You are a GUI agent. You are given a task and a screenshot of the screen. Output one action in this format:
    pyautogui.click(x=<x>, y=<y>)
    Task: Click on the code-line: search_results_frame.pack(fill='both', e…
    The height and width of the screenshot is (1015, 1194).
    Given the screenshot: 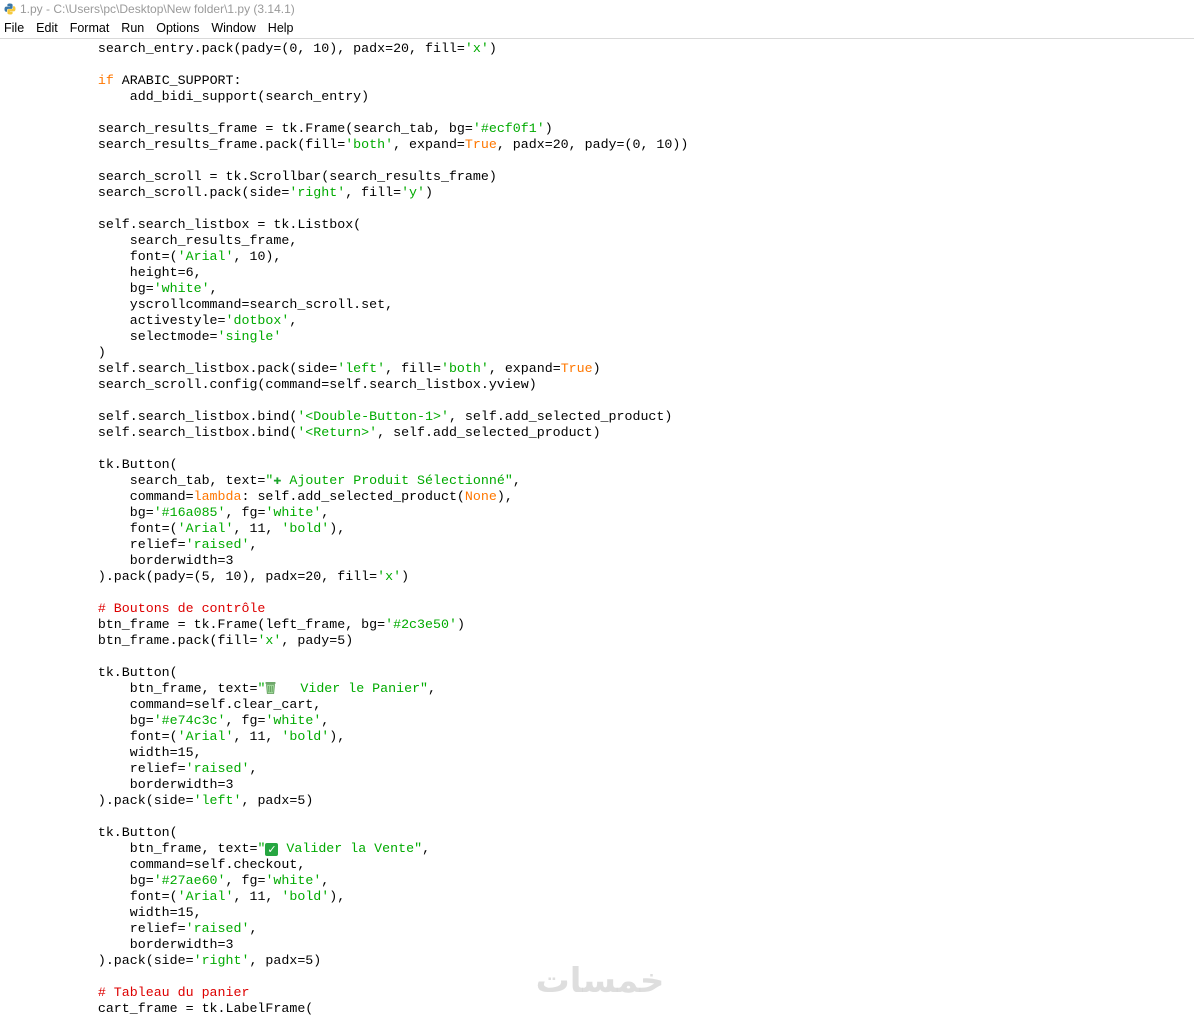 What is the action you would take?
    pyautogui.click(x=361, y=145)
    